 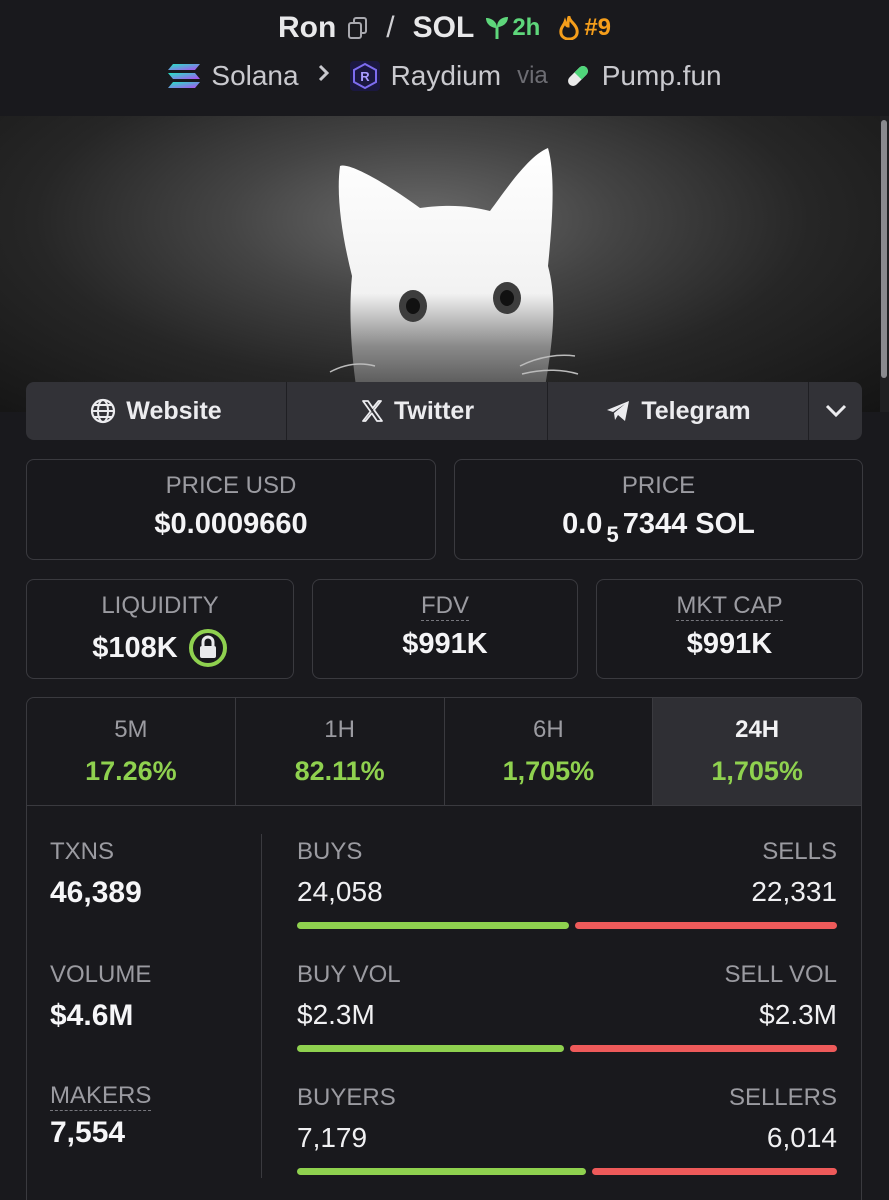 I want to click on website-label: Website, so click(x=174, y=410).